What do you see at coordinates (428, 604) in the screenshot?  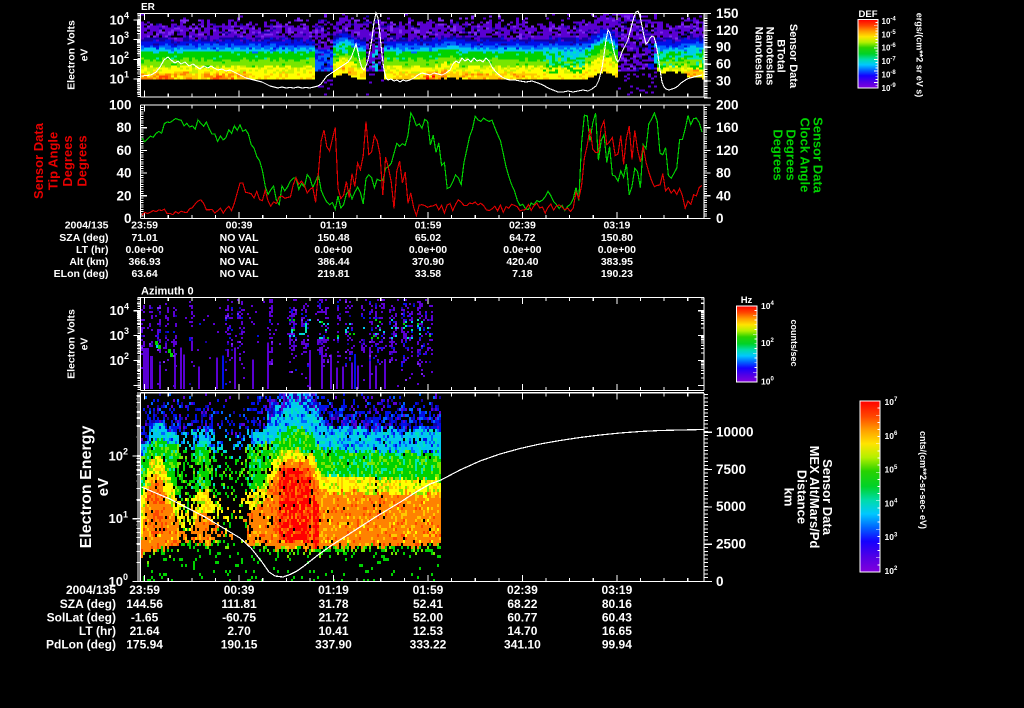 I see `svg-text: 52.41` at bounding box center [428, 604].